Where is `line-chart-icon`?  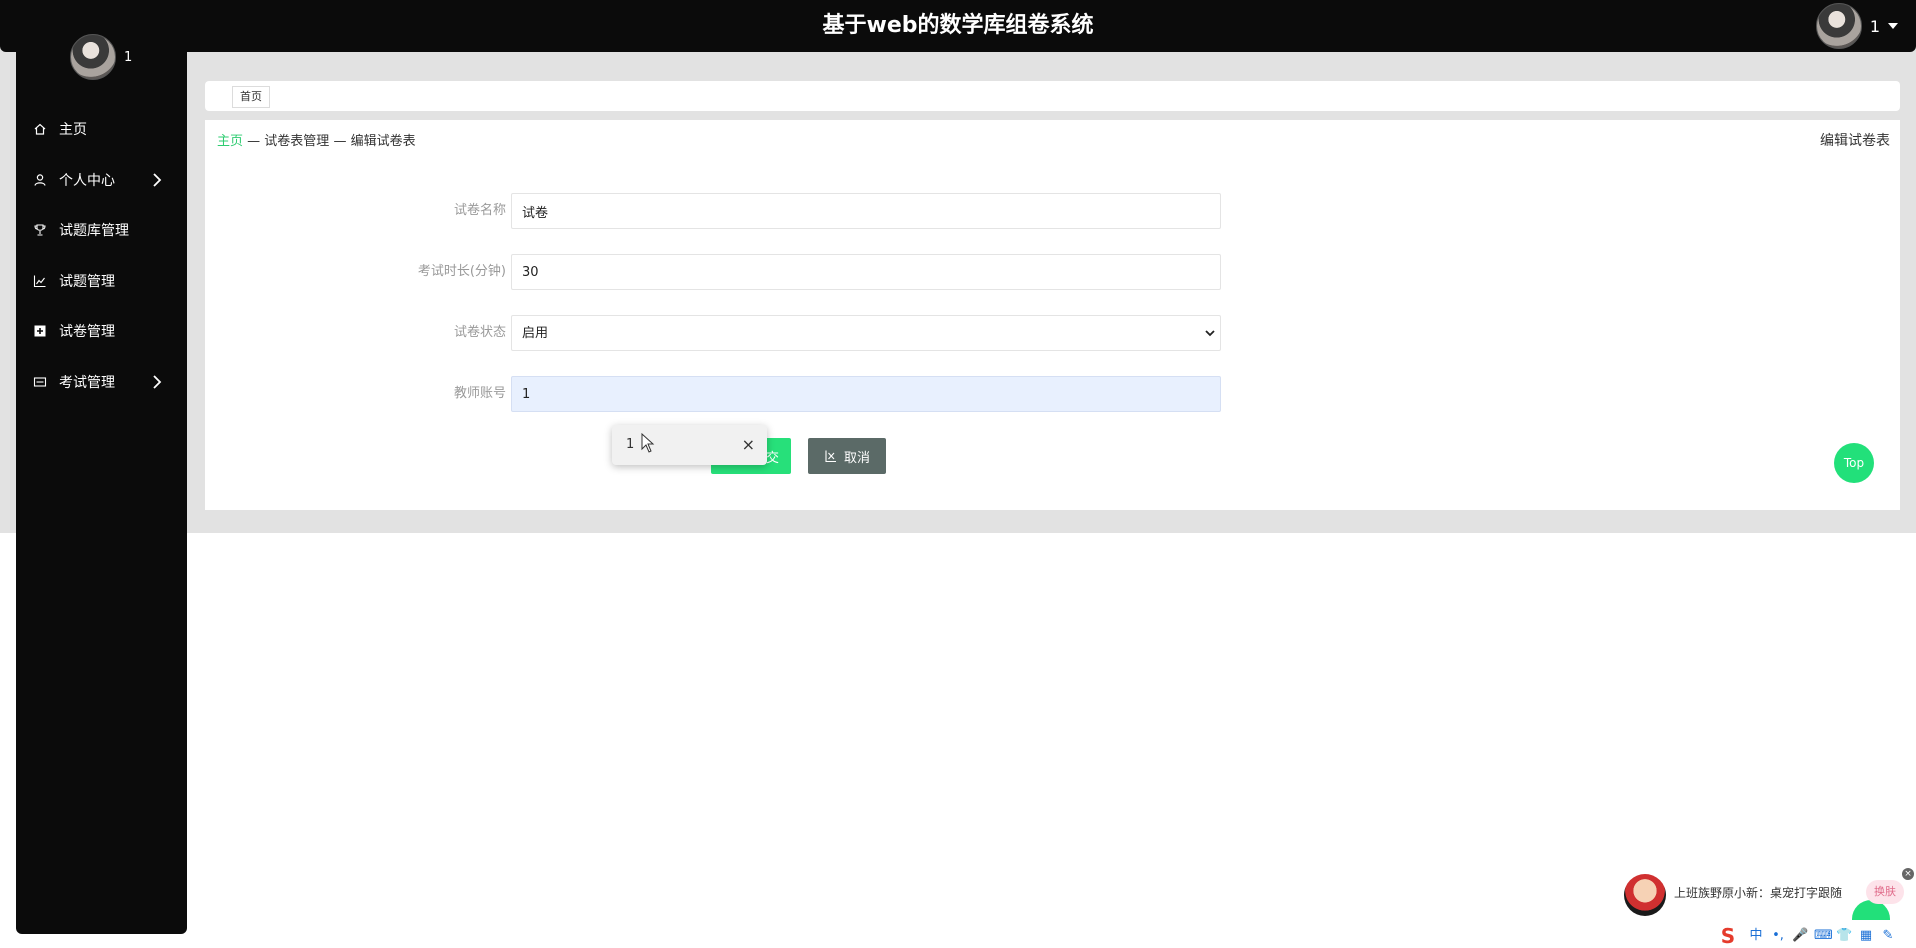
line-chart-icon is located at coordinates (40, 281).